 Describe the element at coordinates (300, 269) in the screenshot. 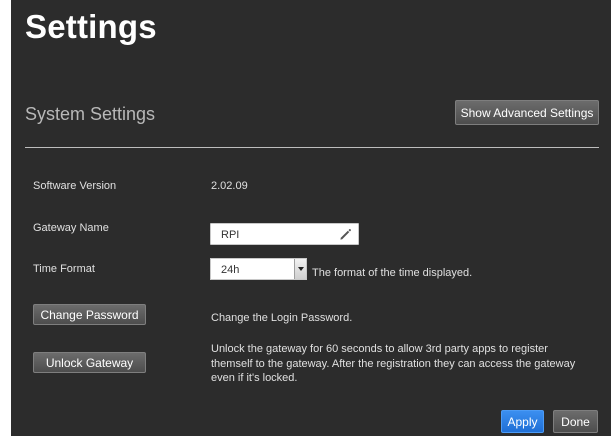

I see `dropdown-arrow-icon` at that location.